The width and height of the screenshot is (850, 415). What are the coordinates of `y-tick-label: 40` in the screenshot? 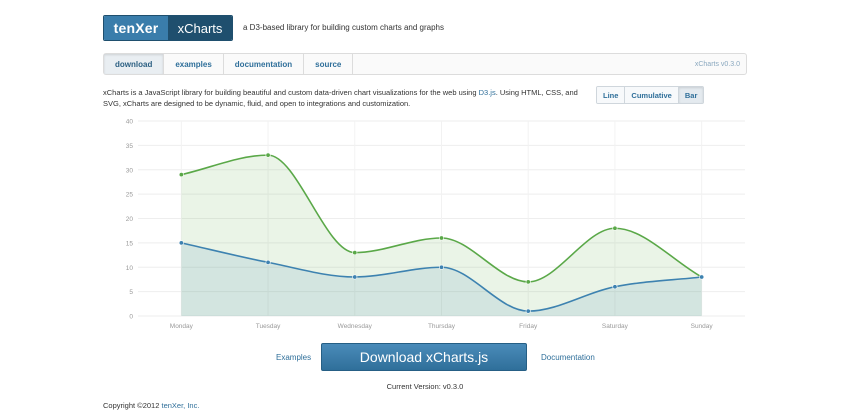 It's located at (130, 122).